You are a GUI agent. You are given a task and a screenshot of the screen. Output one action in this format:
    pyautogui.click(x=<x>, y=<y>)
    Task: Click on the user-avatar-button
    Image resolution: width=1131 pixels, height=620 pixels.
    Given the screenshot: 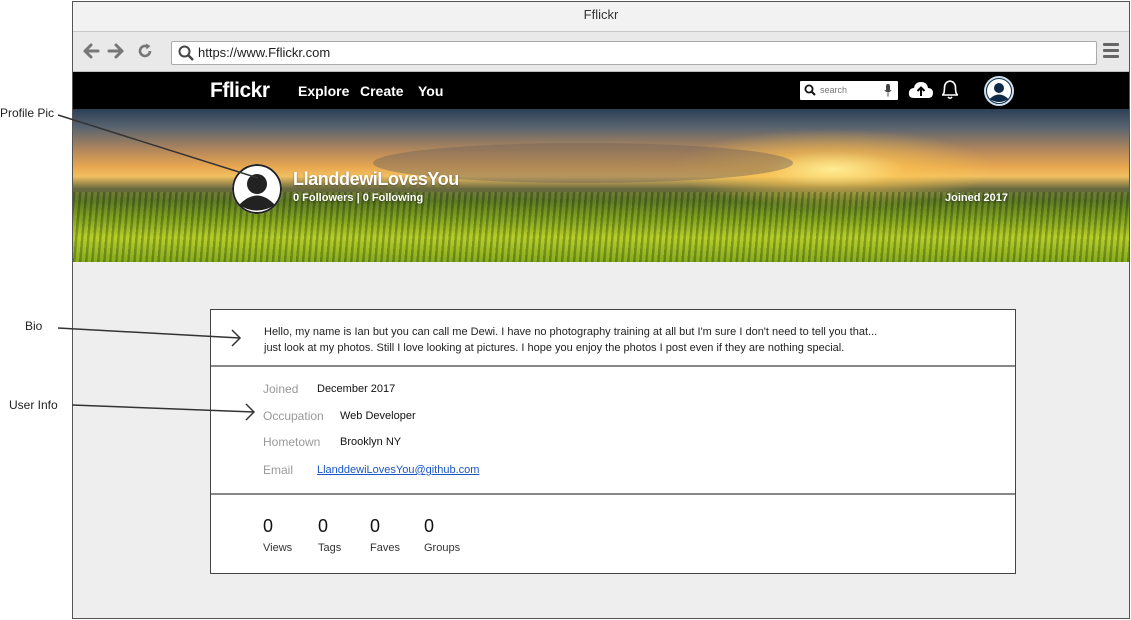 What is the action you would take?
    pyautogui.click(x=999, y=91)
    